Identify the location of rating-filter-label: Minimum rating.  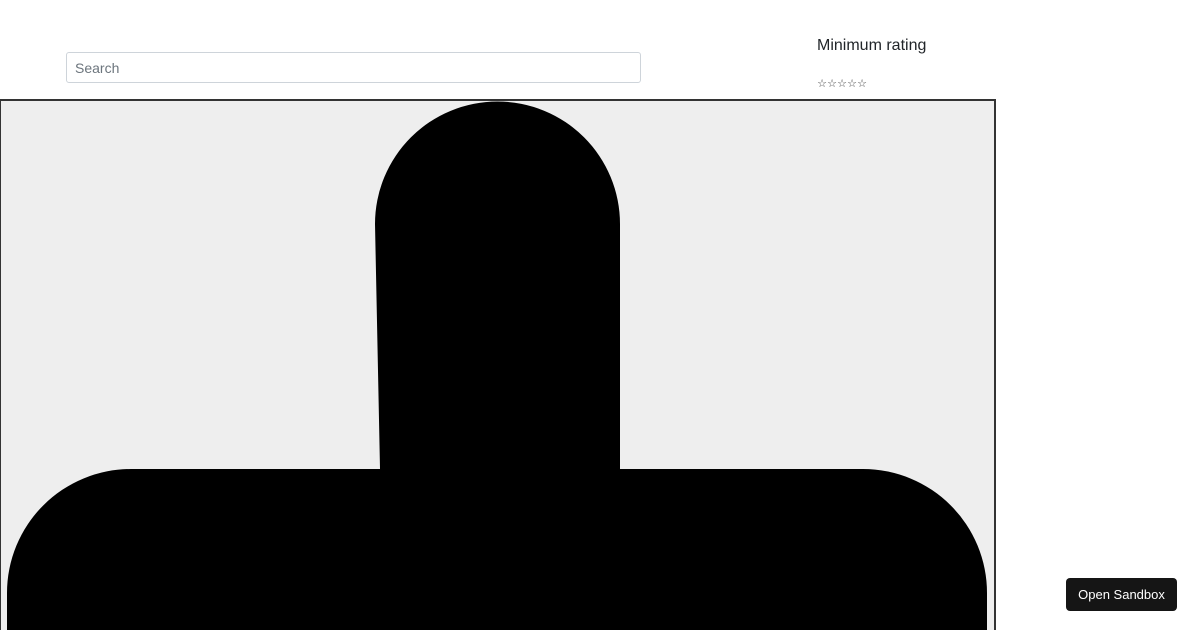
(872, 45).